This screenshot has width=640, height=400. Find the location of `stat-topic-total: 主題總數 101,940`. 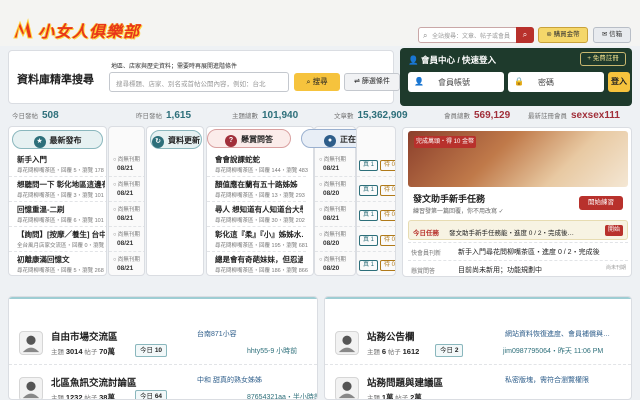

stat-topic-total: 主題總數 101,940 is located at coordinates (265, 115).